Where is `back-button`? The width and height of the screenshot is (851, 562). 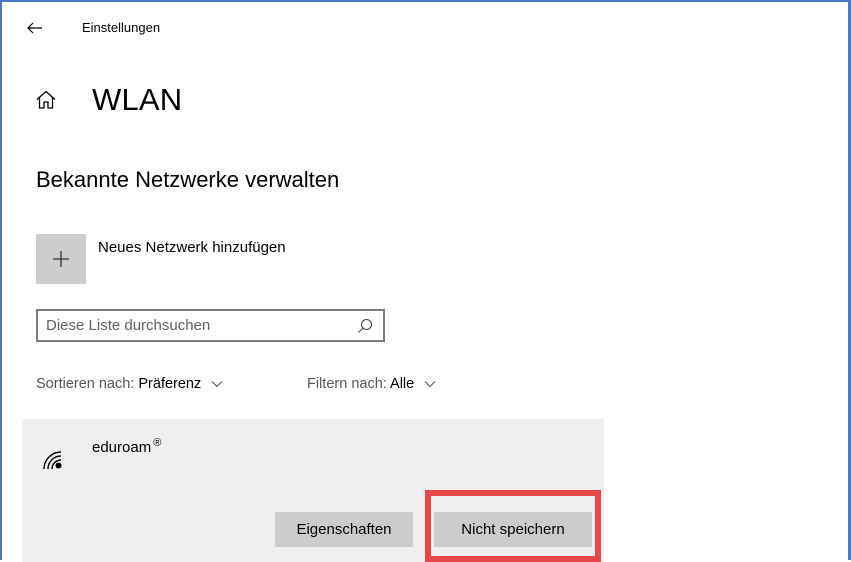 back-button is located at coordinates (35, 28).